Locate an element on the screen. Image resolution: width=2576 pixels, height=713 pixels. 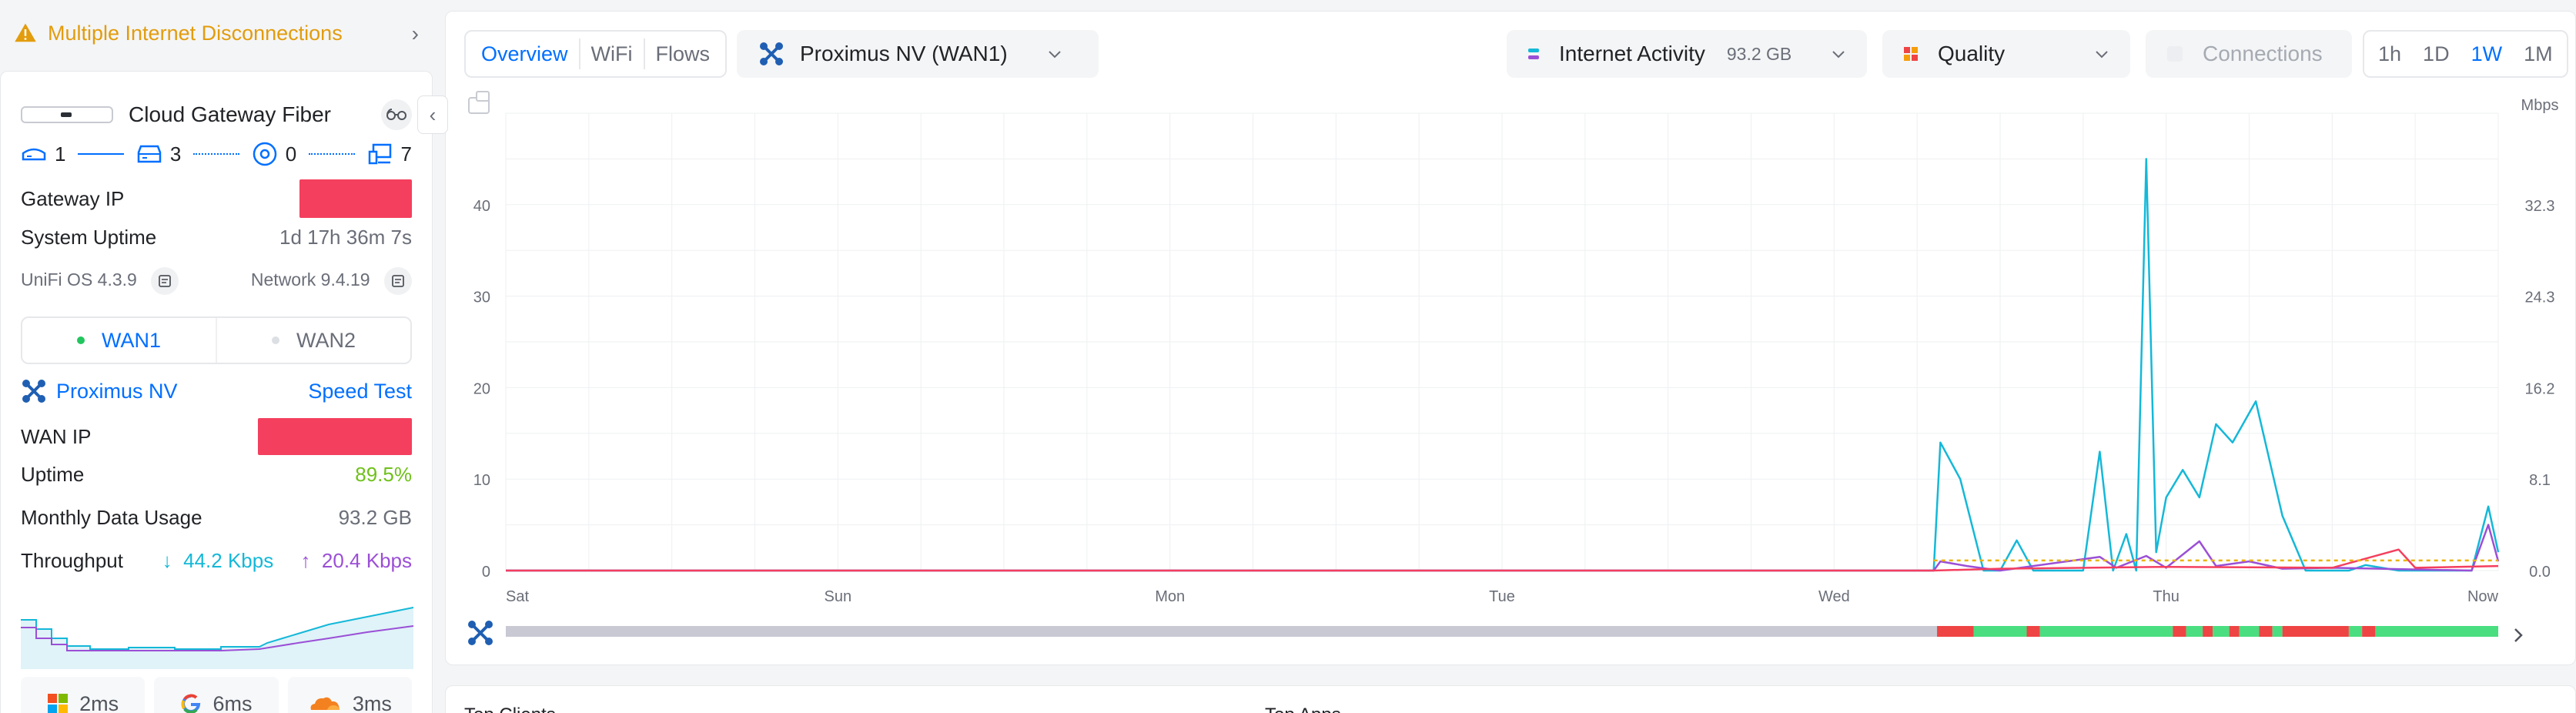
x-tick-label: Mon is located at coordinates (1170, 596).